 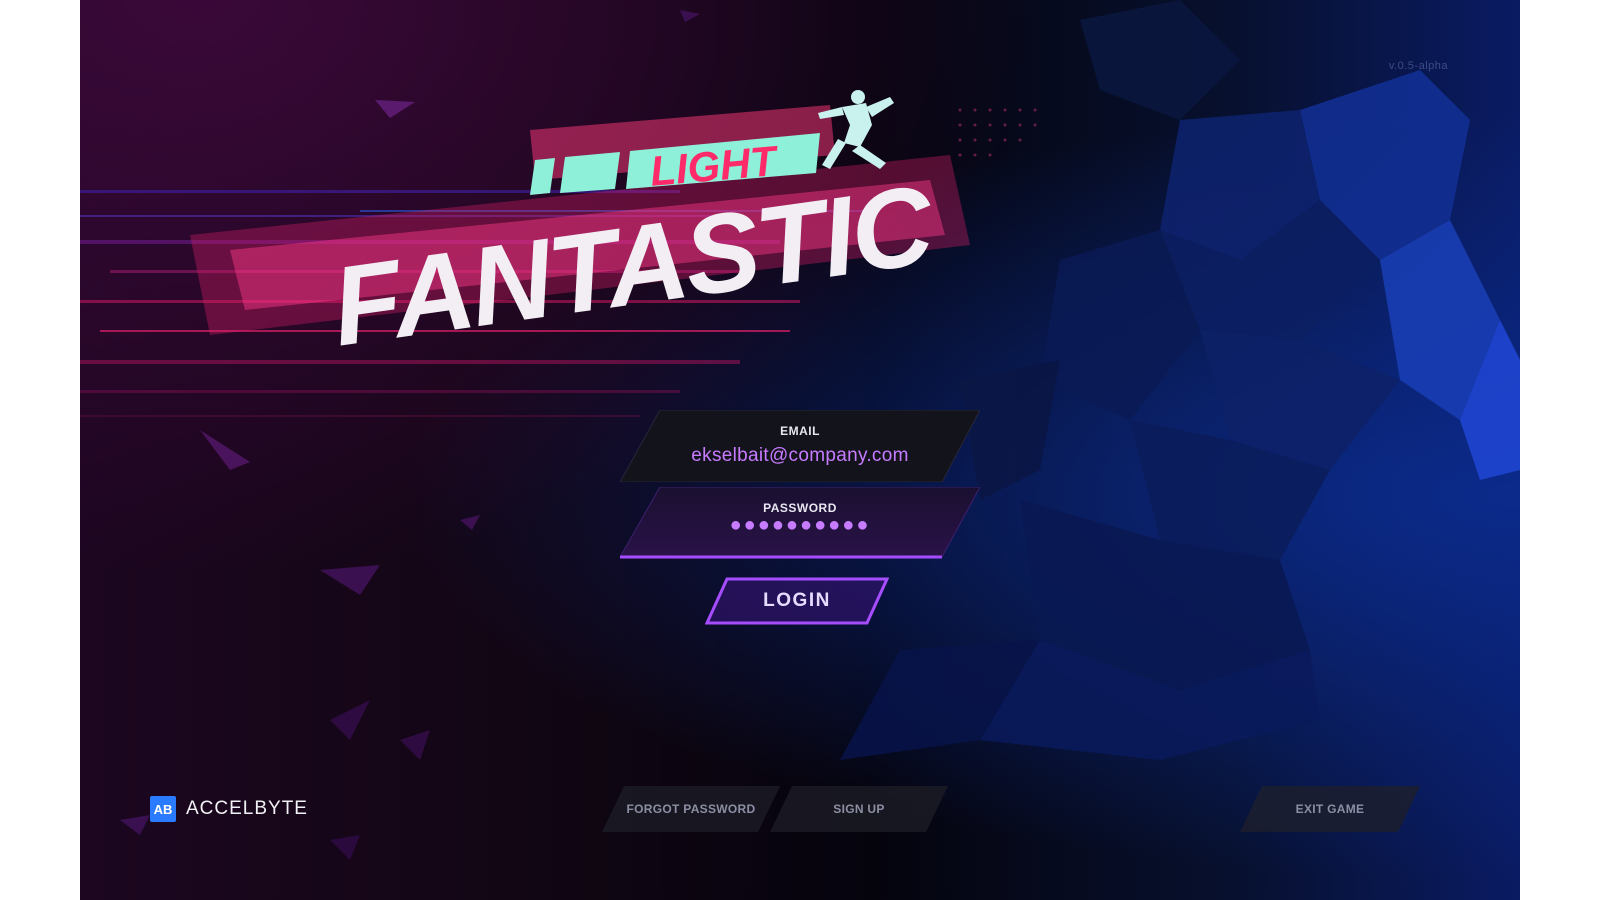 I want to click on exit-game-label: EXIT GAME, so click(x=1330, y=809).